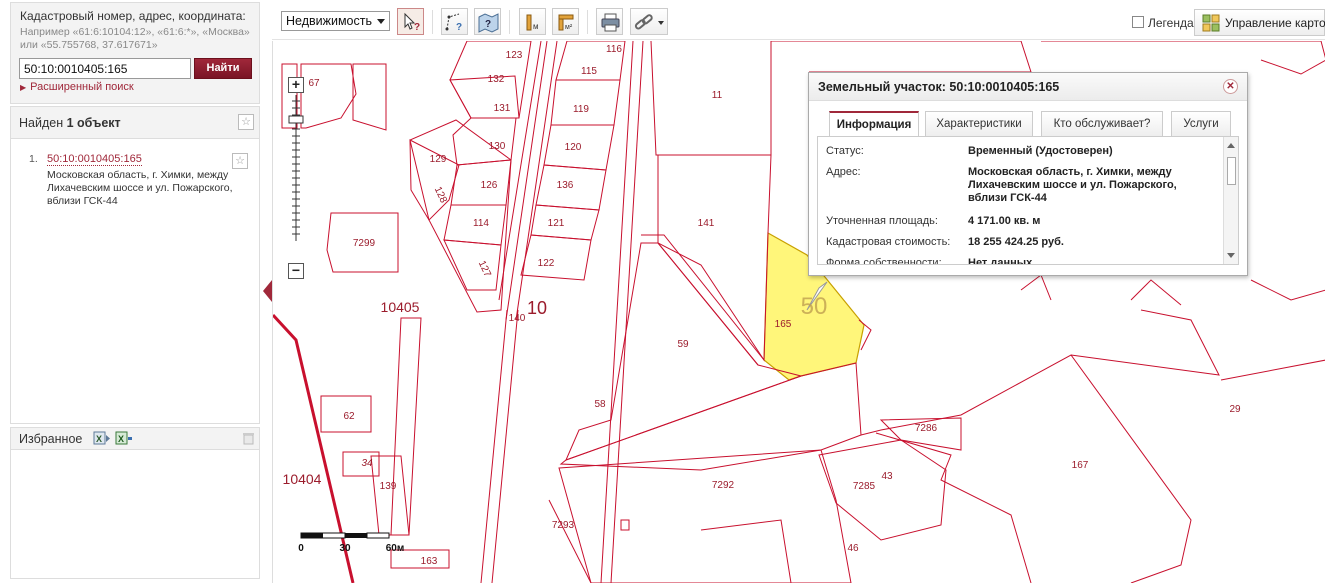 The height and width of the screenshot is (583, 1325). I want to click on tab-characteristics: Характеристики, so click(979, 123).